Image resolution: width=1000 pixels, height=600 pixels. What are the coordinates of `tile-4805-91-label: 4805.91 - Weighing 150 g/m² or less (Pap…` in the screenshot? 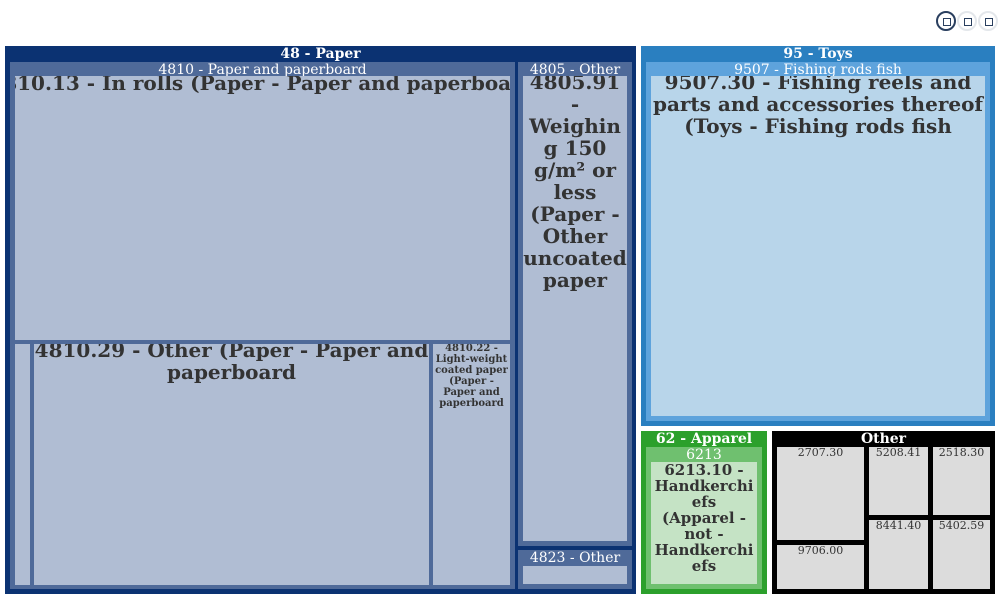 It's located at (575, 184).